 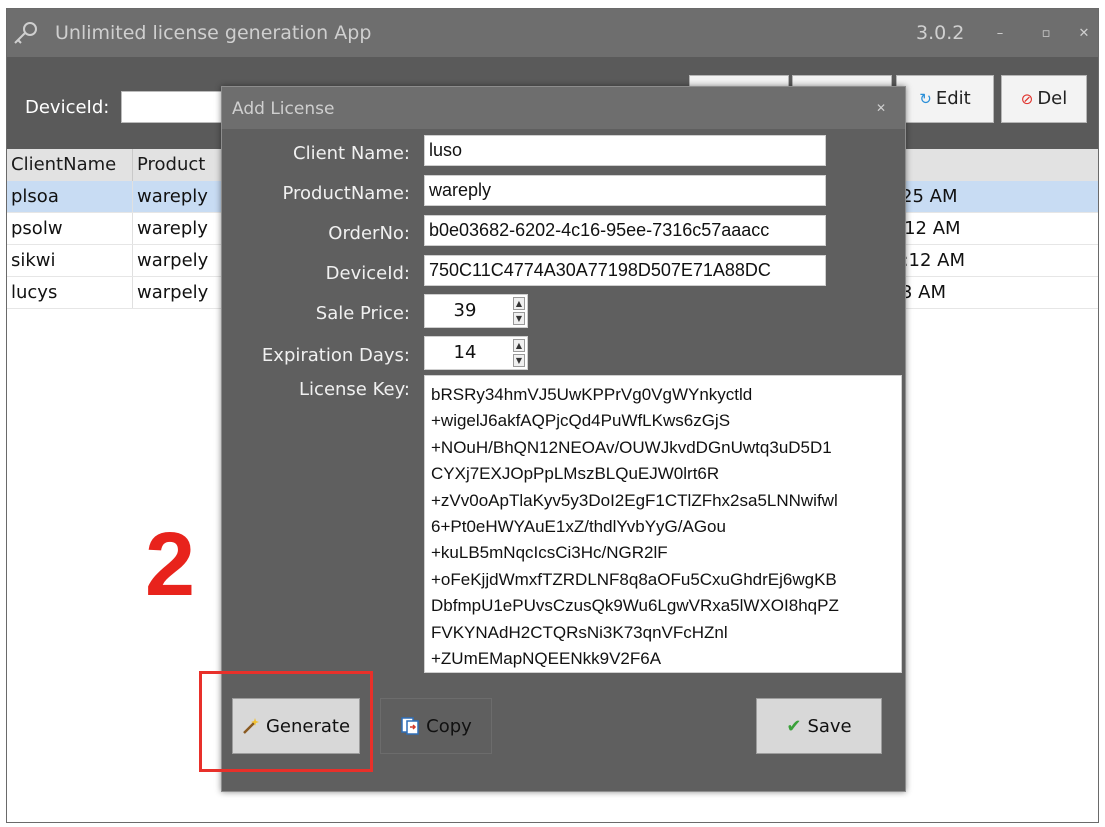 I want to click on license-key-line: CYXj7EXJOpPpLMszBLQuEJW0lrt6R, so click(x=575, y=474).